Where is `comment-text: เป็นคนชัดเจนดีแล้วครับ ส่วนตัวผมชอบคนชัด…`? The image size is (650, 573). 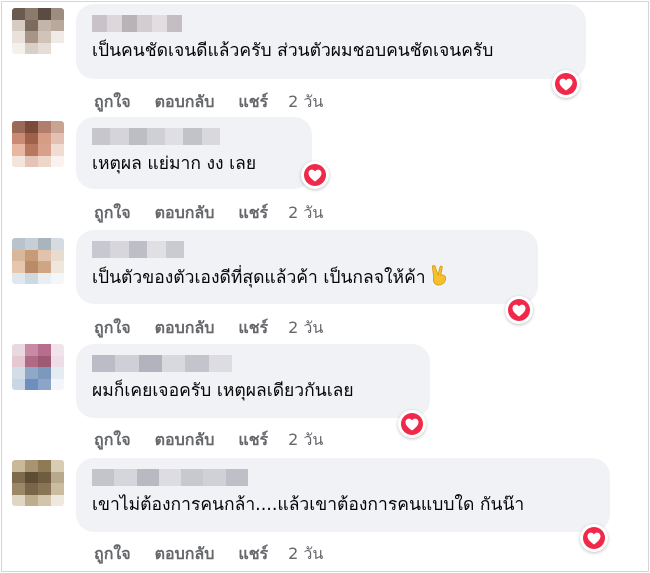 comment-text: เป็นคนชัดเจนดีแล้วครับ ส่วนตัวผมชอบคนชัด… is located at coordinates (293, 51).